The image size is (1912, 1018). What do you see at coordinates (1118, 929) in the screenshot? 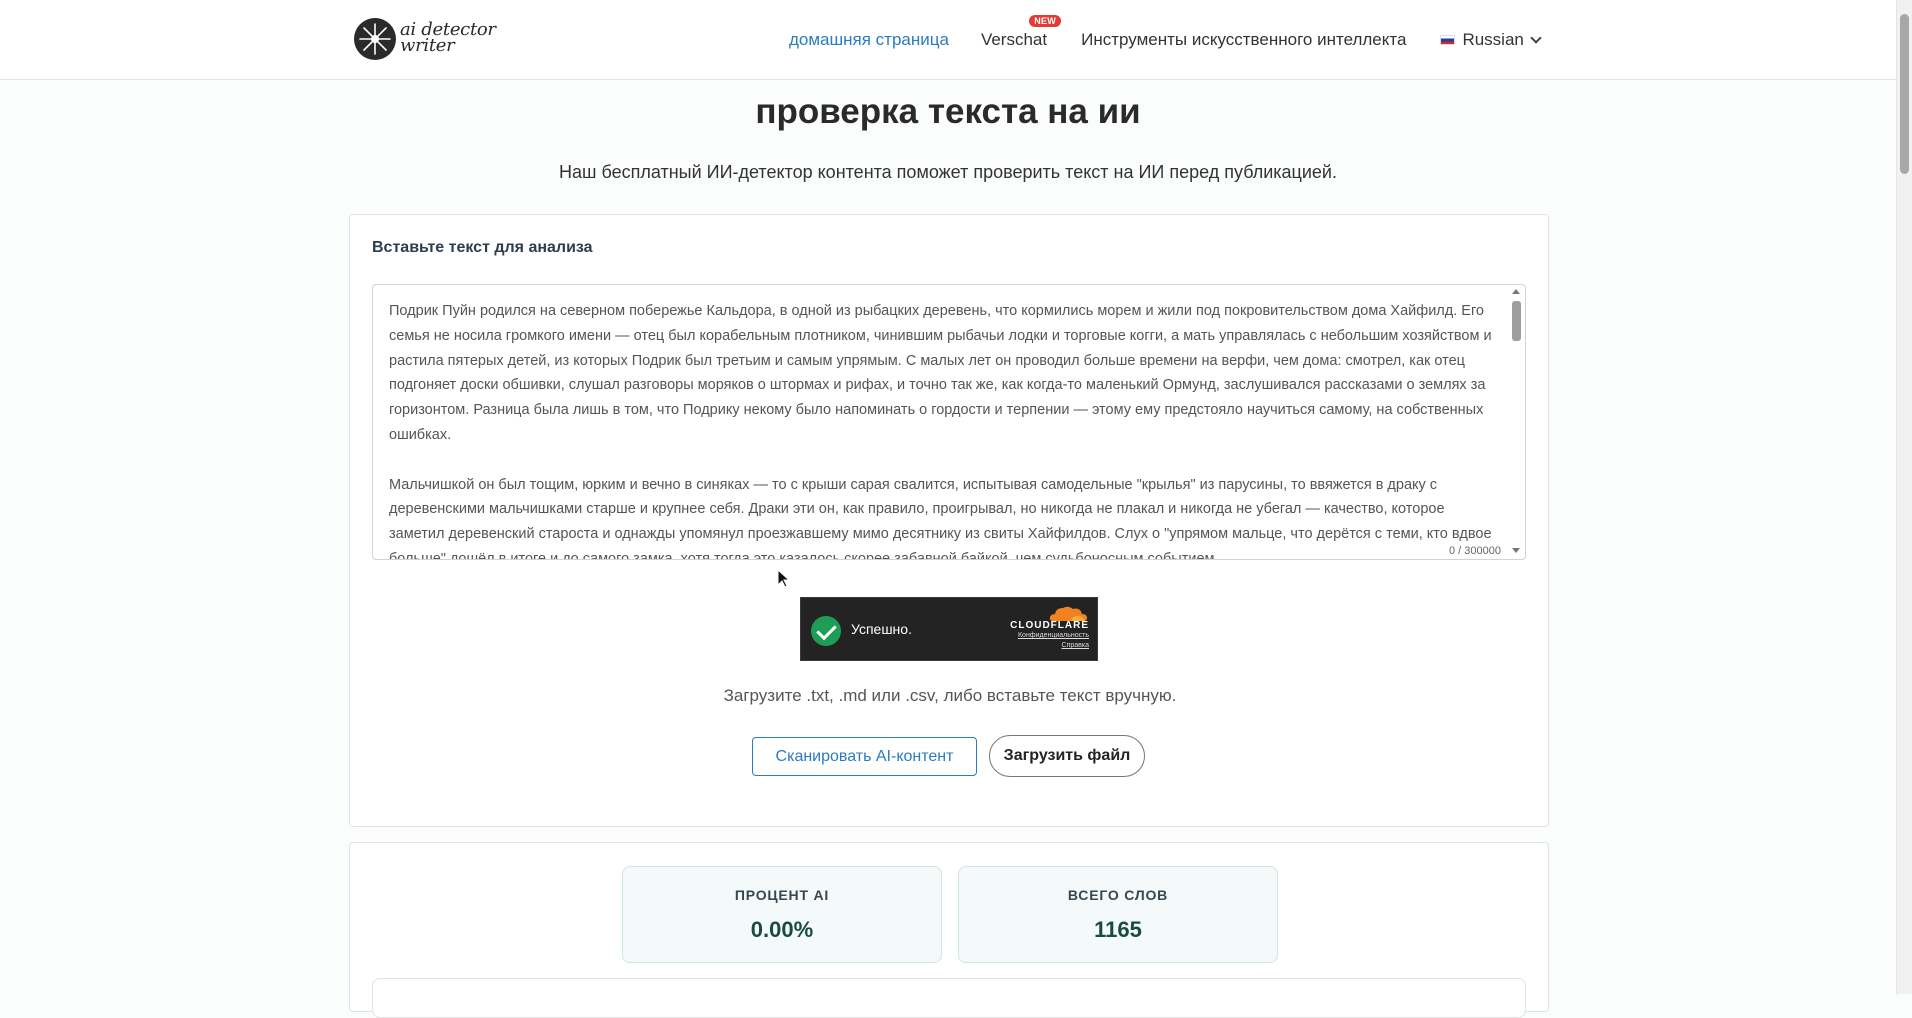
I see `total-words-value: 1165` at bounding box center [1118, 929].